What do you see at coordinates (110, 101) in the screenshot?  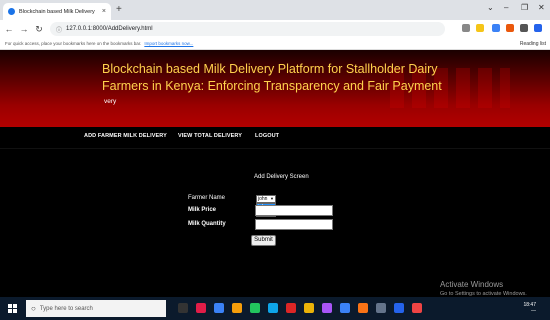 I see `page-subtitle: very` at bounding box center [110, 101].